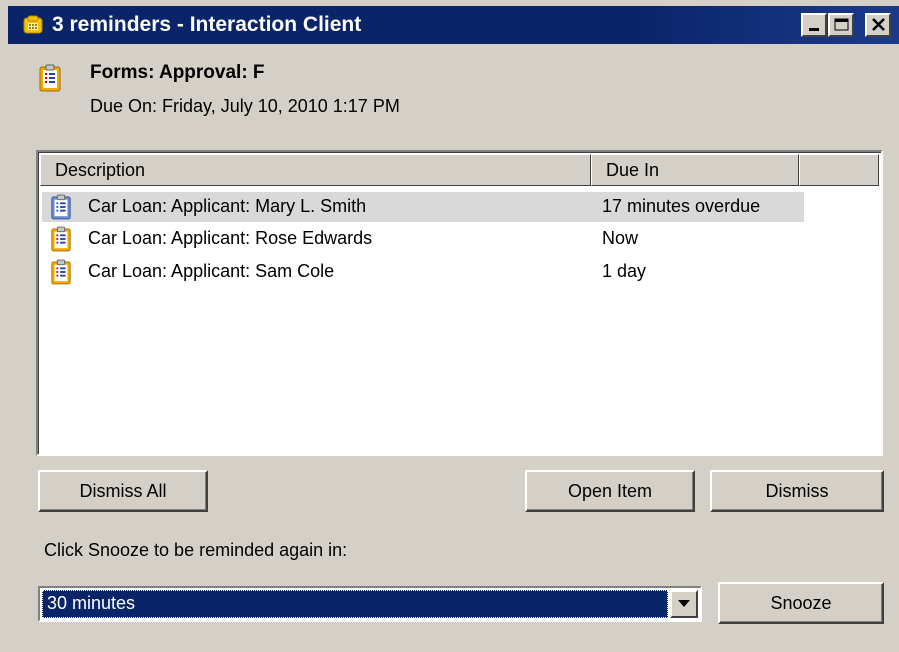 The height and width of the screenshot is (652, 899). Describe the element at coordinates (814, 29) in the screenshot. I see `minimize-icon` at that location.